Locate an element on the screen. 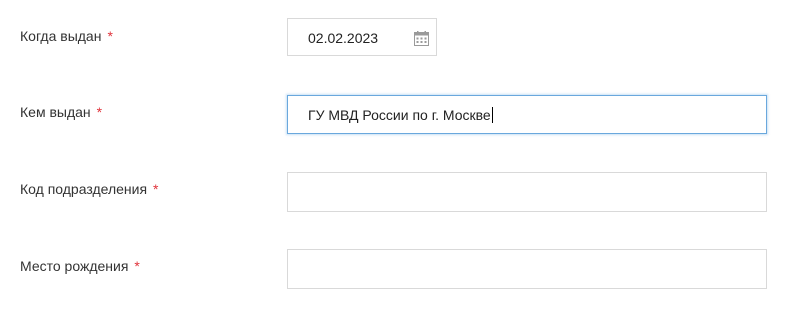 The width and height of the screenshot is (790, 328). issued-by-label-text: Кем выдан is located at coordinates (55, 112).